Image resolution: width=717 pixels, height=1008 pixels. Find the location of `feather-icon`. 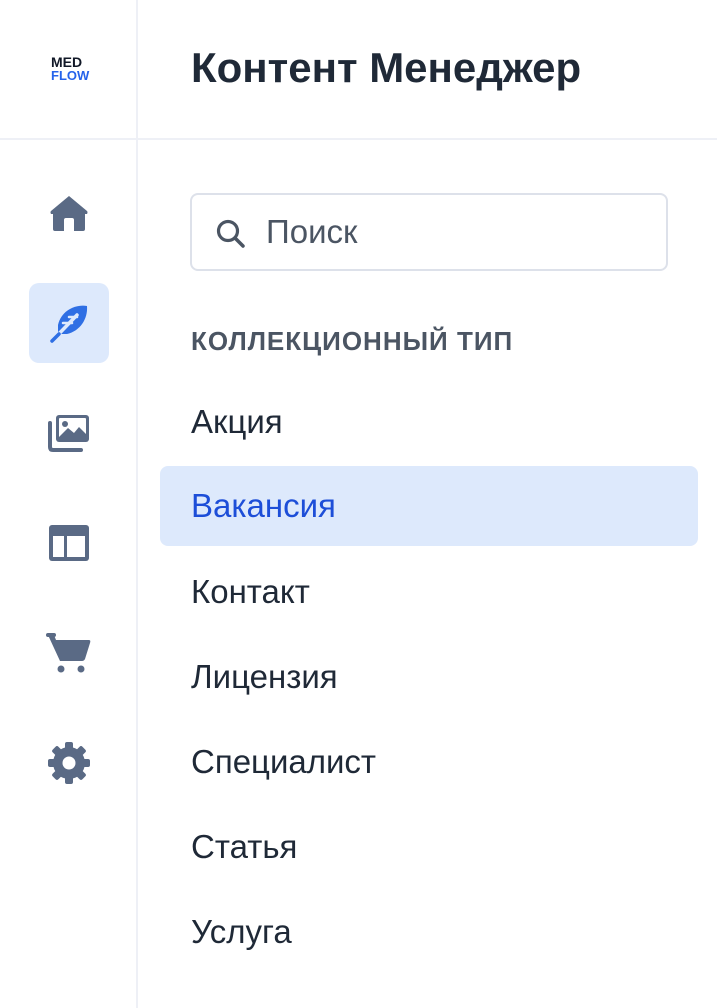

feather-icon is located at coordinates (69, 324).